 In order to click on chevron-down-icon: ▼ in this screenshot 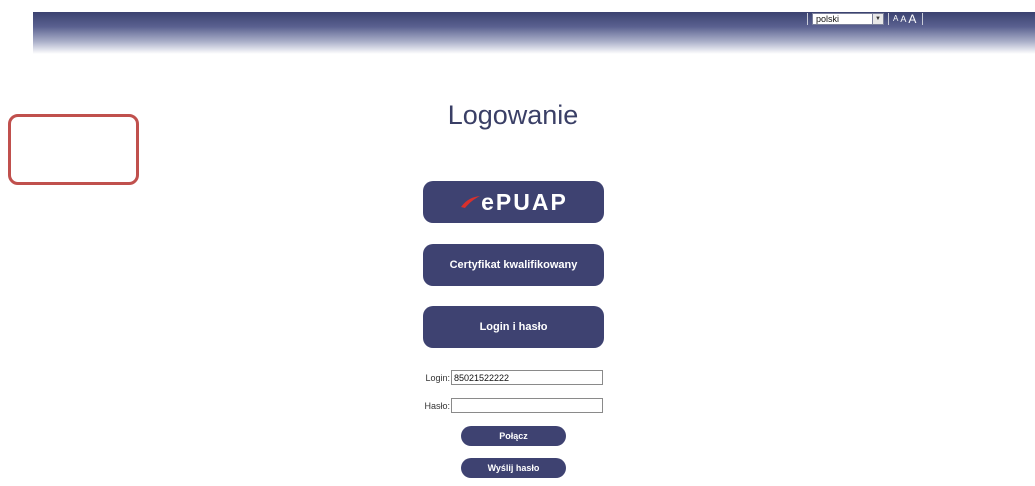, I will do `click(877, 19)`.